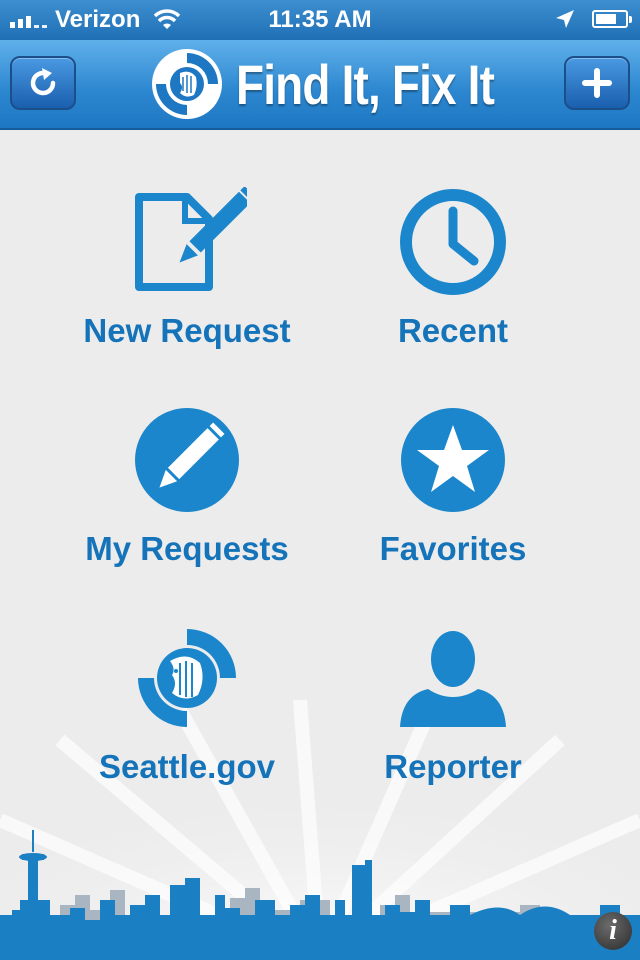 The image size is (640, 960). Describe the element at coordinates (453, 330) in the screenshot. I see `recent-label: Recent` at that location.